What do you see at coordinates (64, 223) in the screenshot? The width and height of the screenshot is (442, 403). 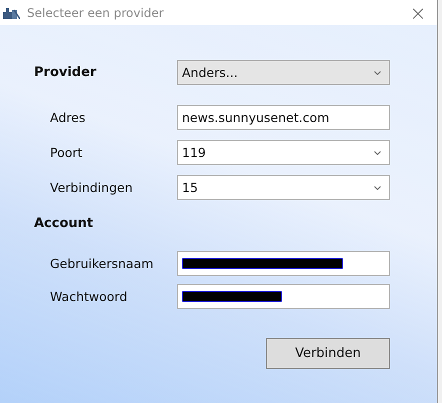 I see `section-heading: Account` at bounding box center [64, 223].